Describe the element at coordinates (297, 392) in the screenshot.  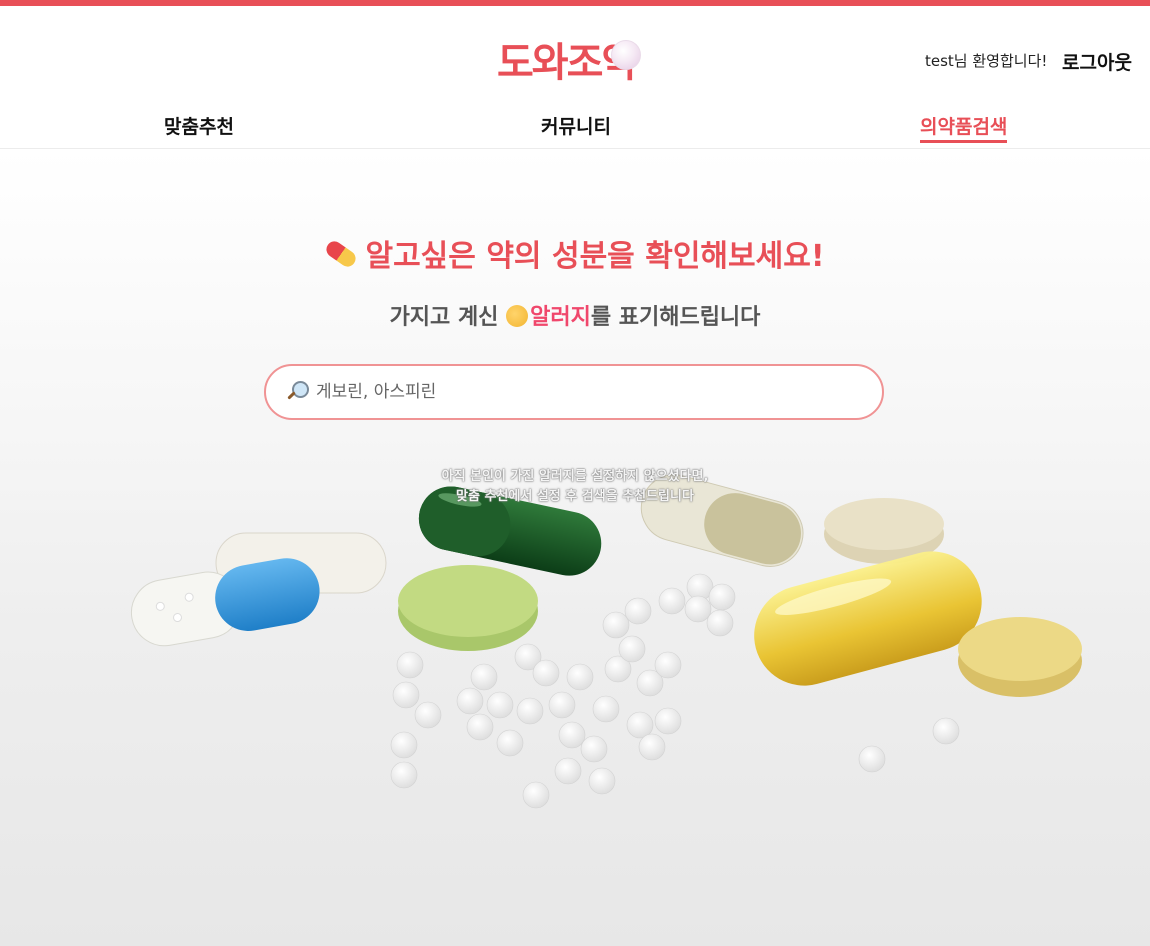
I see `magnifier-icon` at that location.